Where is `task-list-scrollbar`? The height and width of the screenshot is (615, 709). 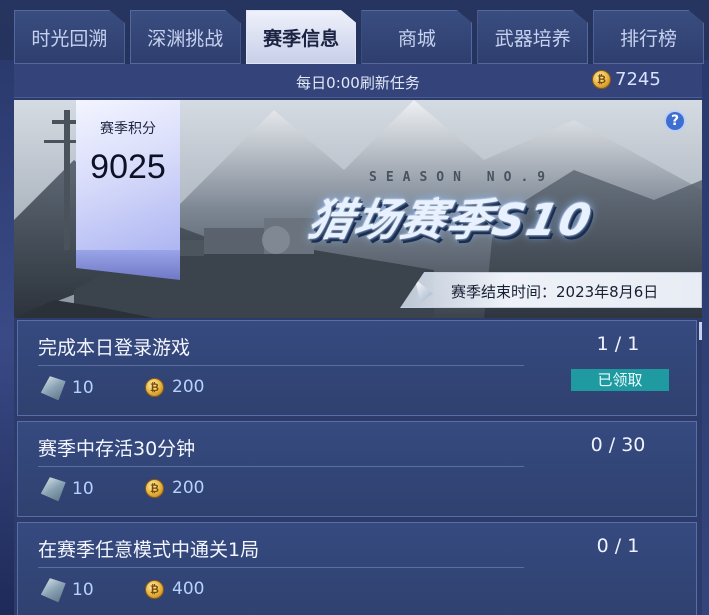
task-list-scrollbar is located at coordinates (700, 331).